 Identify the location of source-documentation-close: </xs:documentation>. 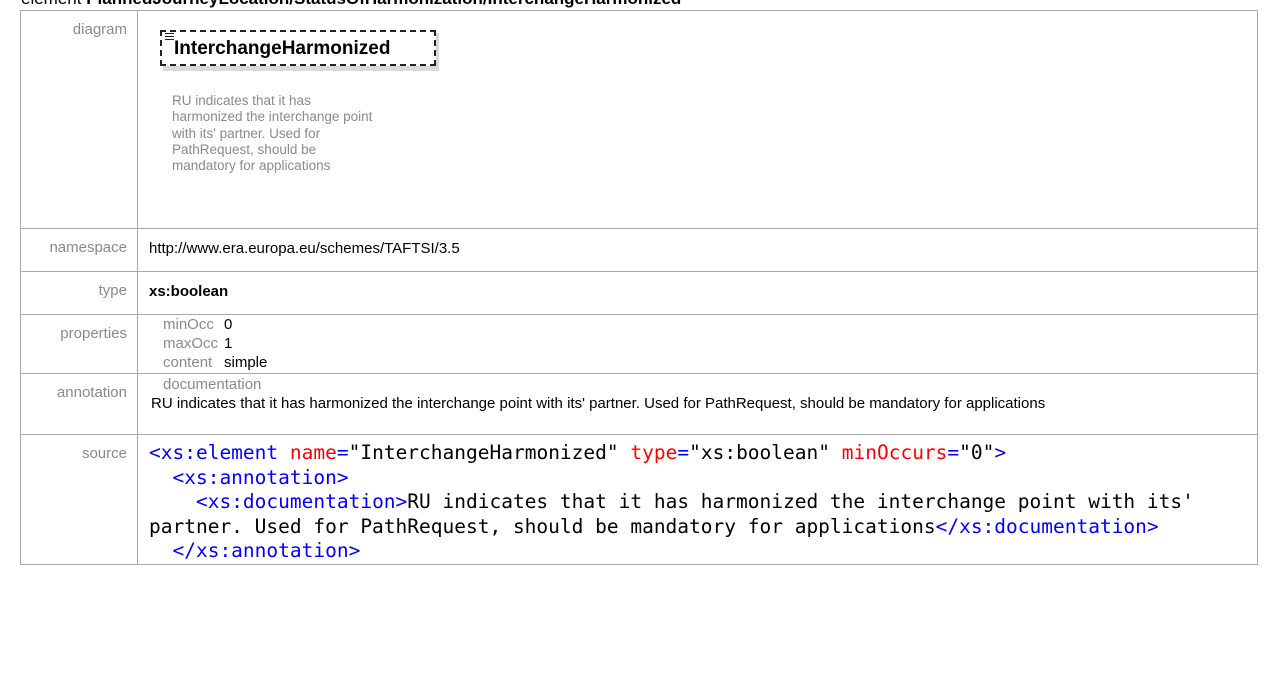
(1047, 526).